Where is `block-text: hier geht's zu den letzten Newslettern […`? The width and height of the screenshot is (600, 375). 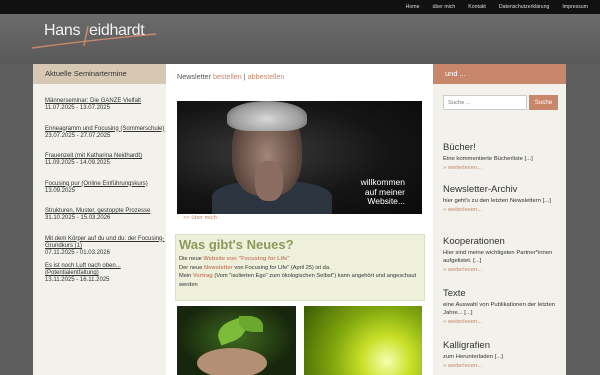 block-text: hier geht's zu den letzten Newslettern [… is located at coordinates (497, 201).